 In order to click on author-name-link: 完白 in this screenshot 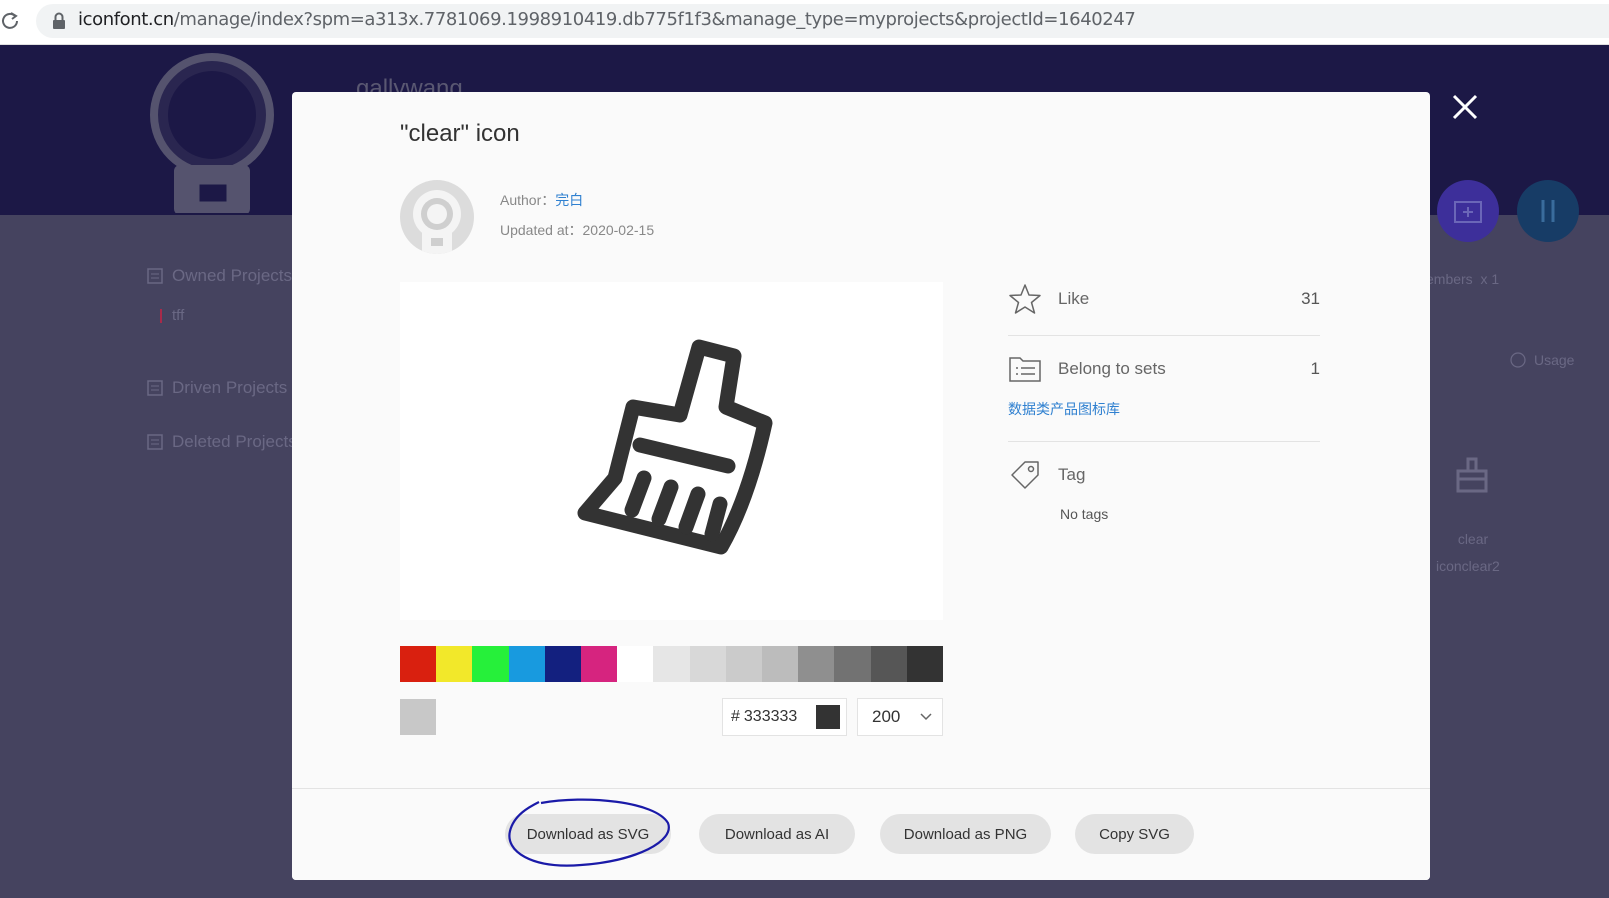, I will do `click(569, 200)`.